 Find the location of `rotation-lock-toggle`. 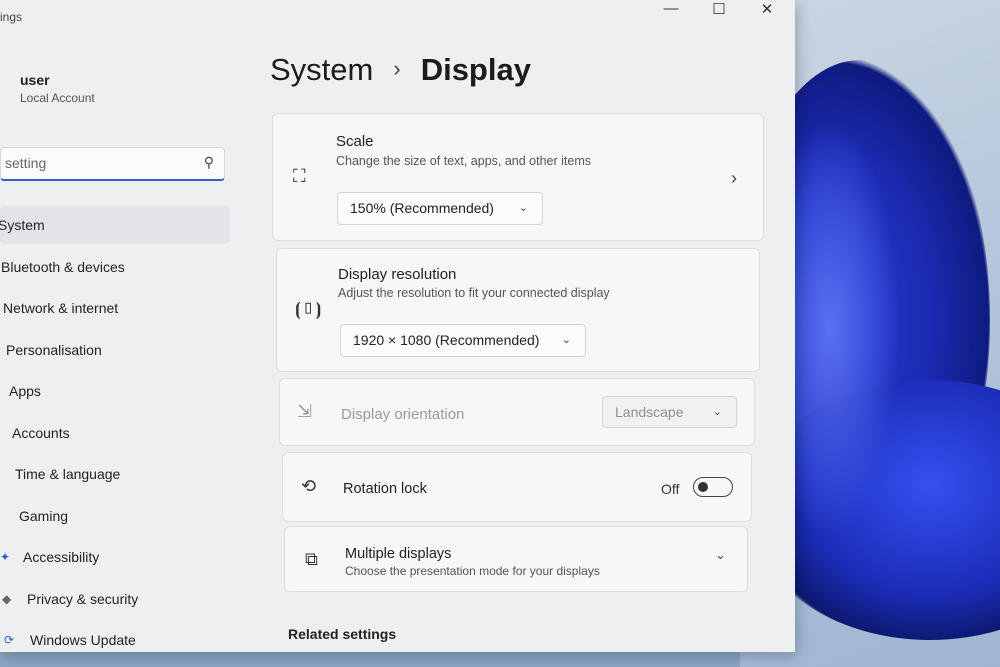

rotation-lock-toggle is located at coordinates (713, 487).